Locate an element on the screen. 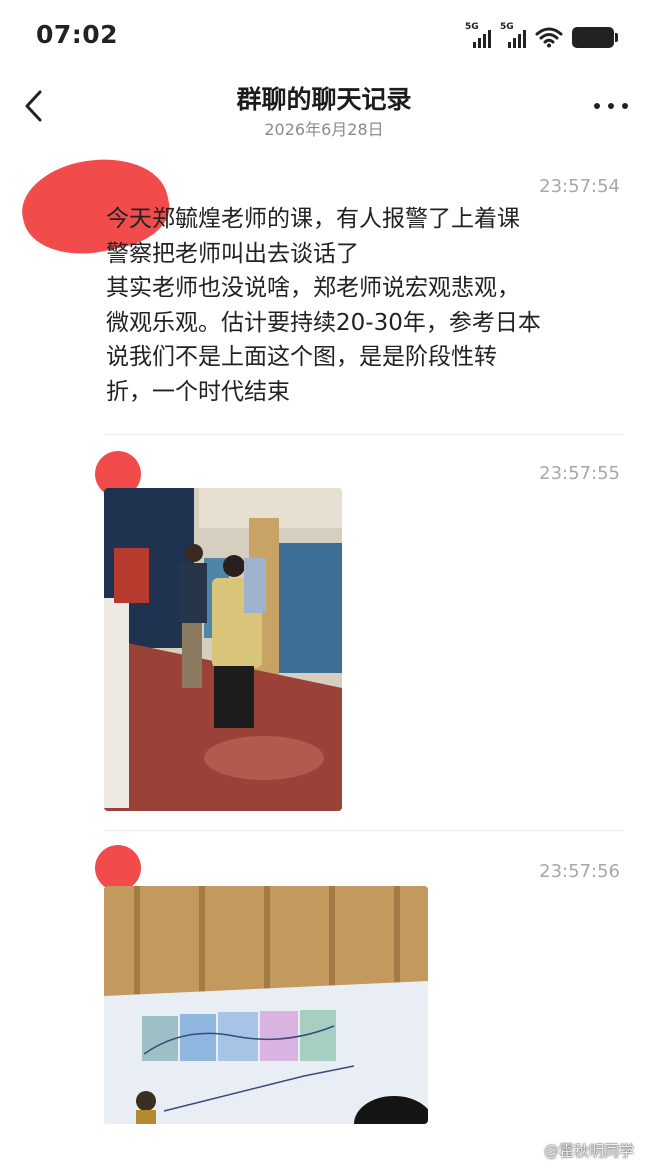 This screenshot has height=1168, width=648. message-line: 其实老师也没说啥，郑老师说宏观悲观， is located at coordinates (313, 288).